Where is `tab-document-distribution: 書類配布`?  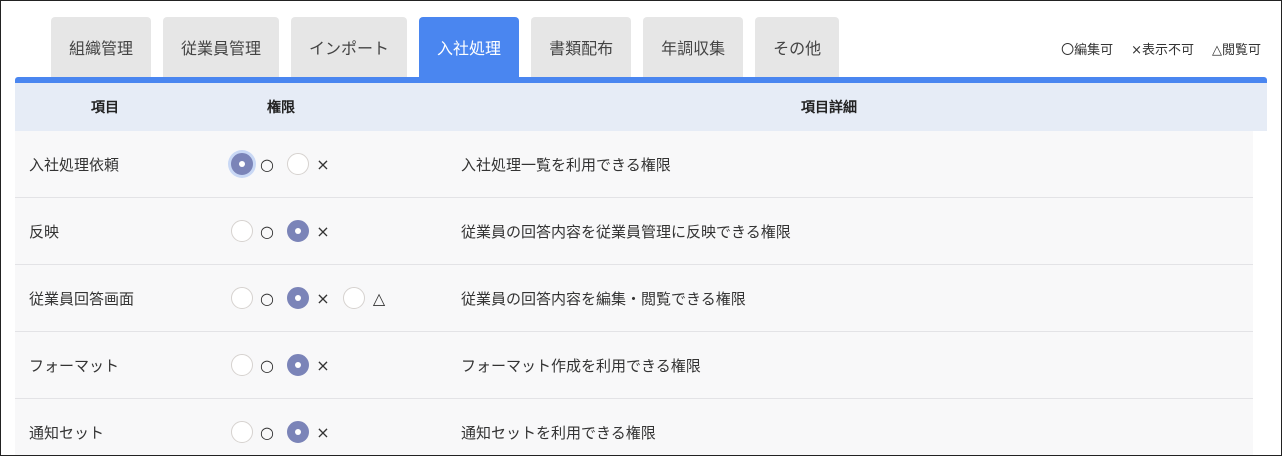 tab-document-distribution: 書類配布 is located at coordinates (581, 47).